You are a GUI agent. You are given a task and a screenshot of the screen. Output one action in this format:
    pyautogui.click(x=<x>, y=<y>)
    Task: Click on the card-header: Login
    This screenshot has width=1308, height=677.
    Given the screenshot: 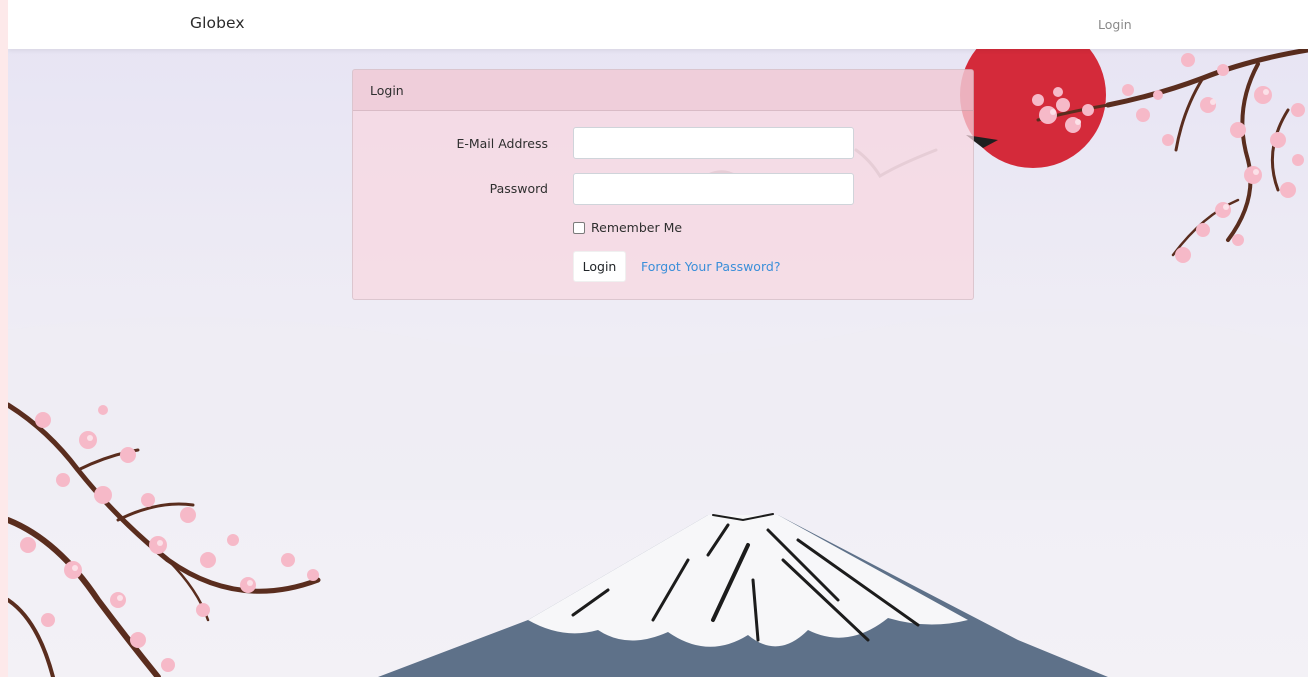 What is the action you would take?
    pyautogui.click(x=663, y=90)
    